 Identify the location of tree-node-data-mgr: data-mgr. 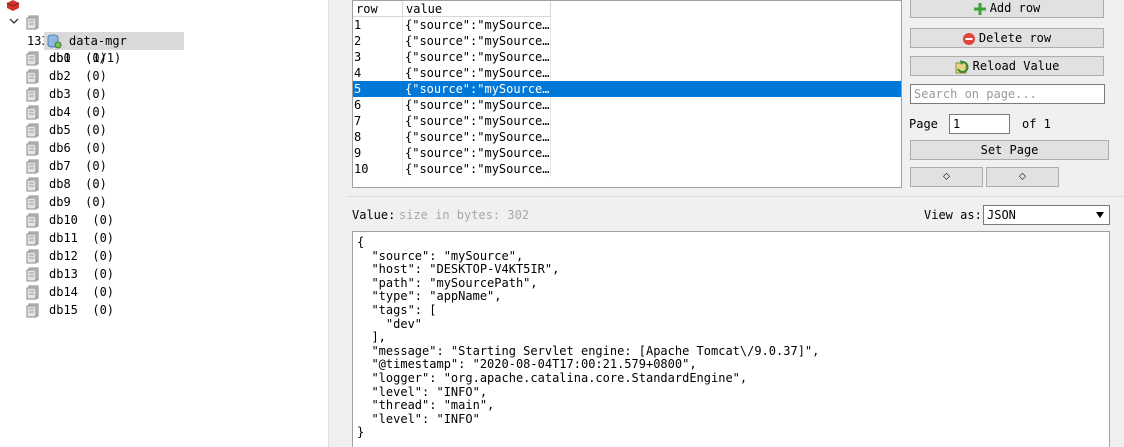
(114, 41).